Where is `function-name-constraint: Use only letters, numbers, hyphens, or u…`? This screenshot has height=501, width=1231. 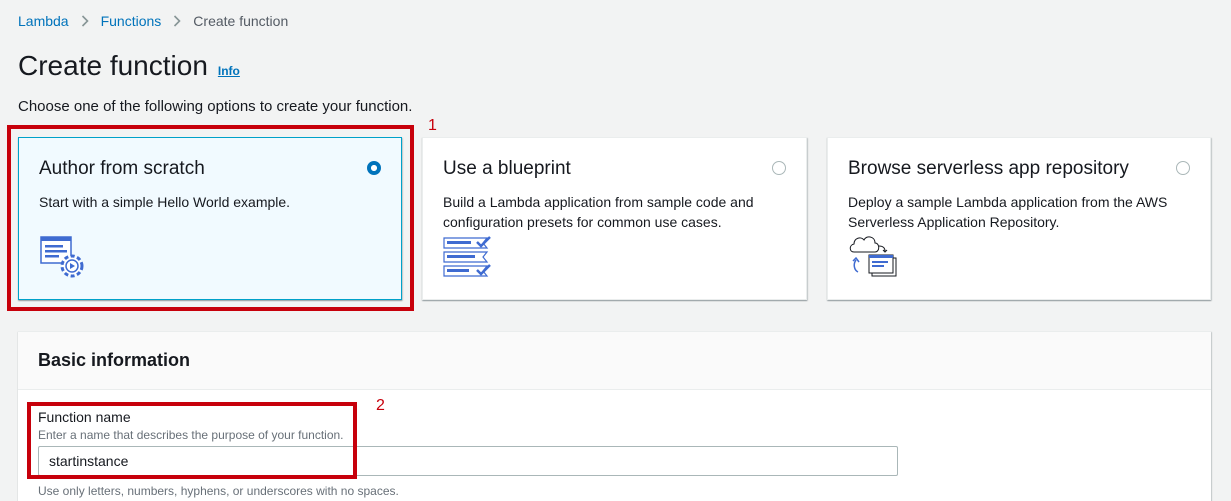 function-name-constraint: Use only letters, numbers, hyphens, or u… is located at coordinates (218, 491).